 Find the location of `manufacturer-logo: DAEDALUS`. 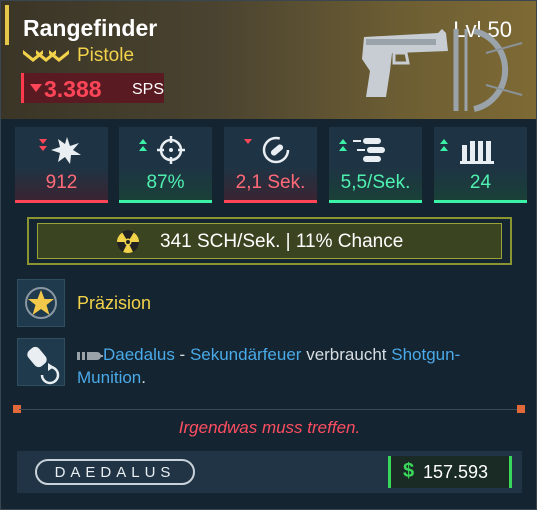

manufacturer-logo: DAEDALUS is located at coordinates (115, 472).